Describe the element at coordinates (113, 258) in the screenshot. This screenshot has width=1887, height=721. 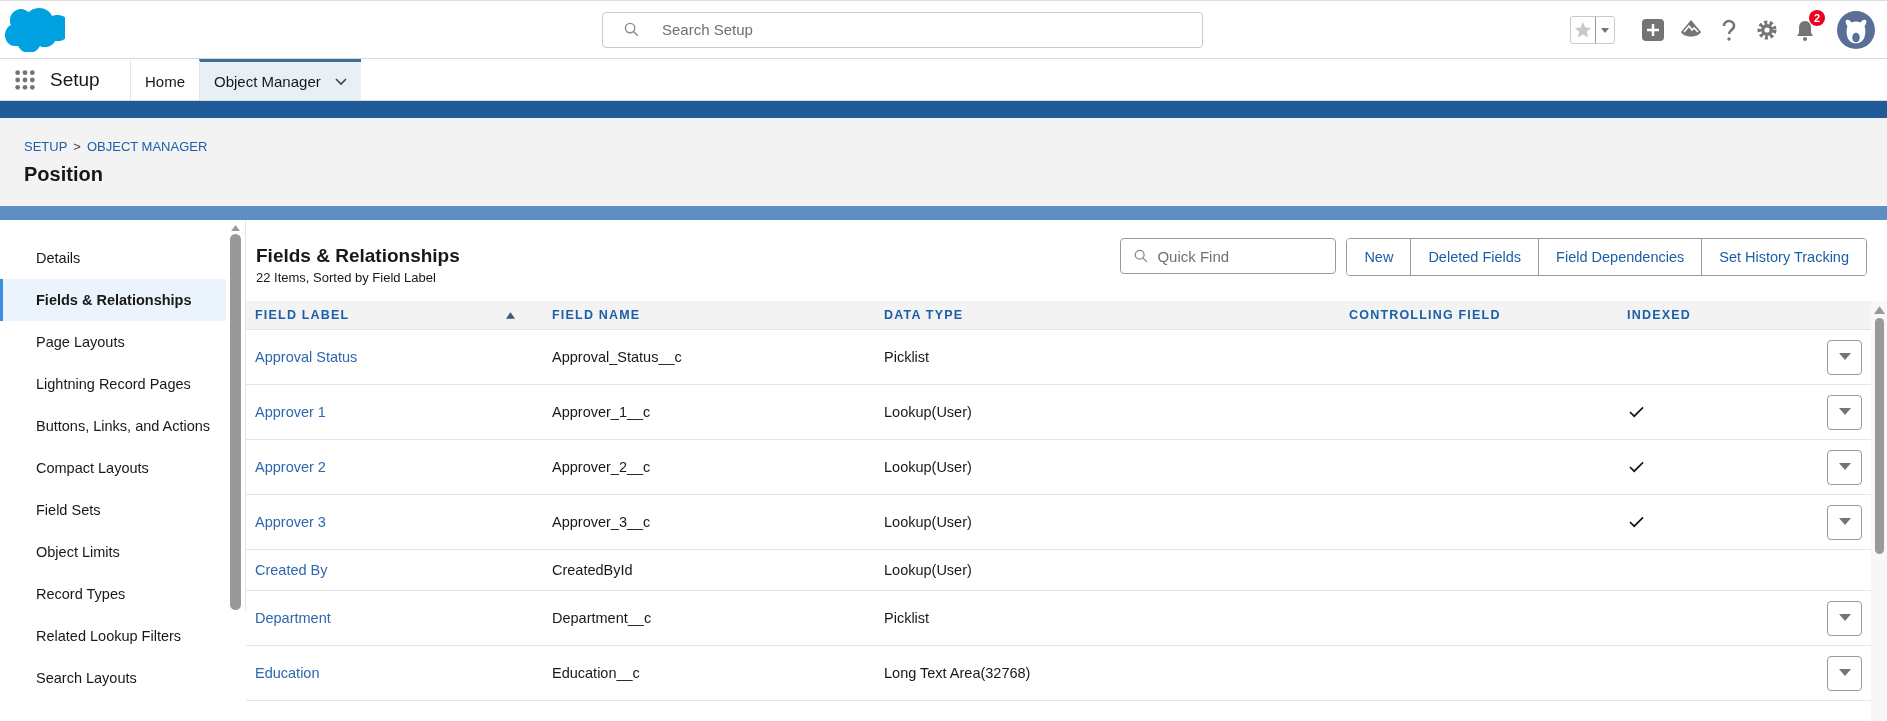
I see `sidebar-item: Details` at that location.